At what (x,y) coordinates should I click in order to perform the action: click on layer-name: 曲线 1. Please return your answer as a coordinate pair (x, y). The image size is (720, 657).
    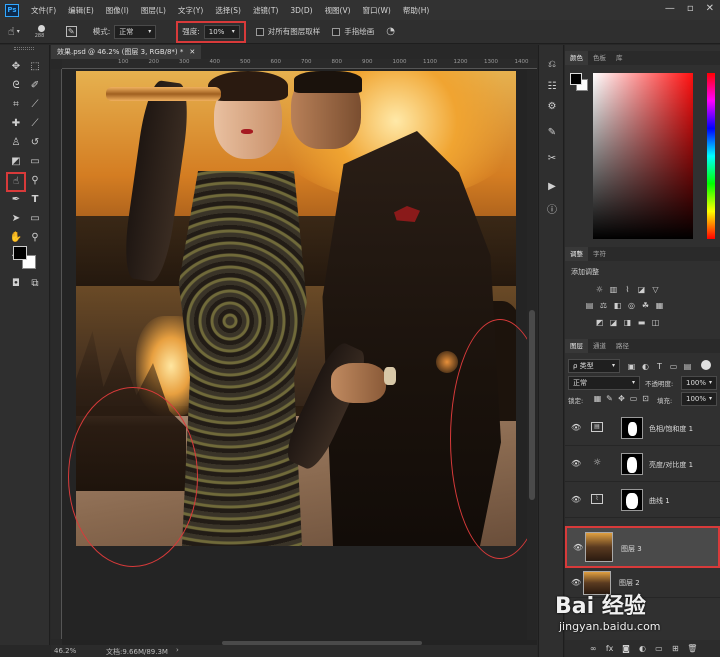
    Looking at the image, I should click on (659, 501).